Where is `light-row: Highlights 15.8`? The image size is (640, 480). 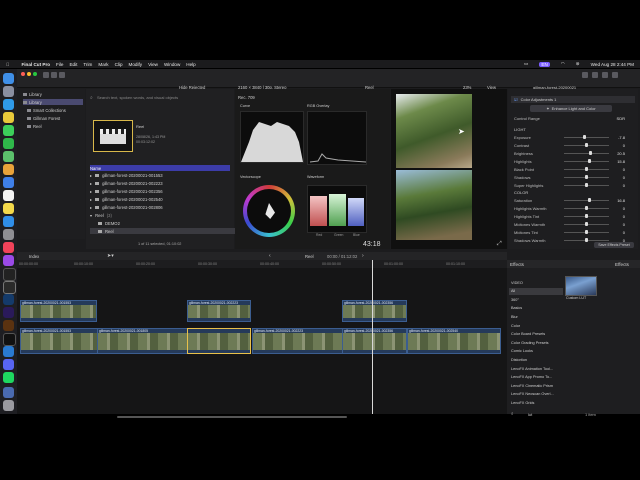
light-row: Highlights 15.8 is located at coordinates (574, 161).